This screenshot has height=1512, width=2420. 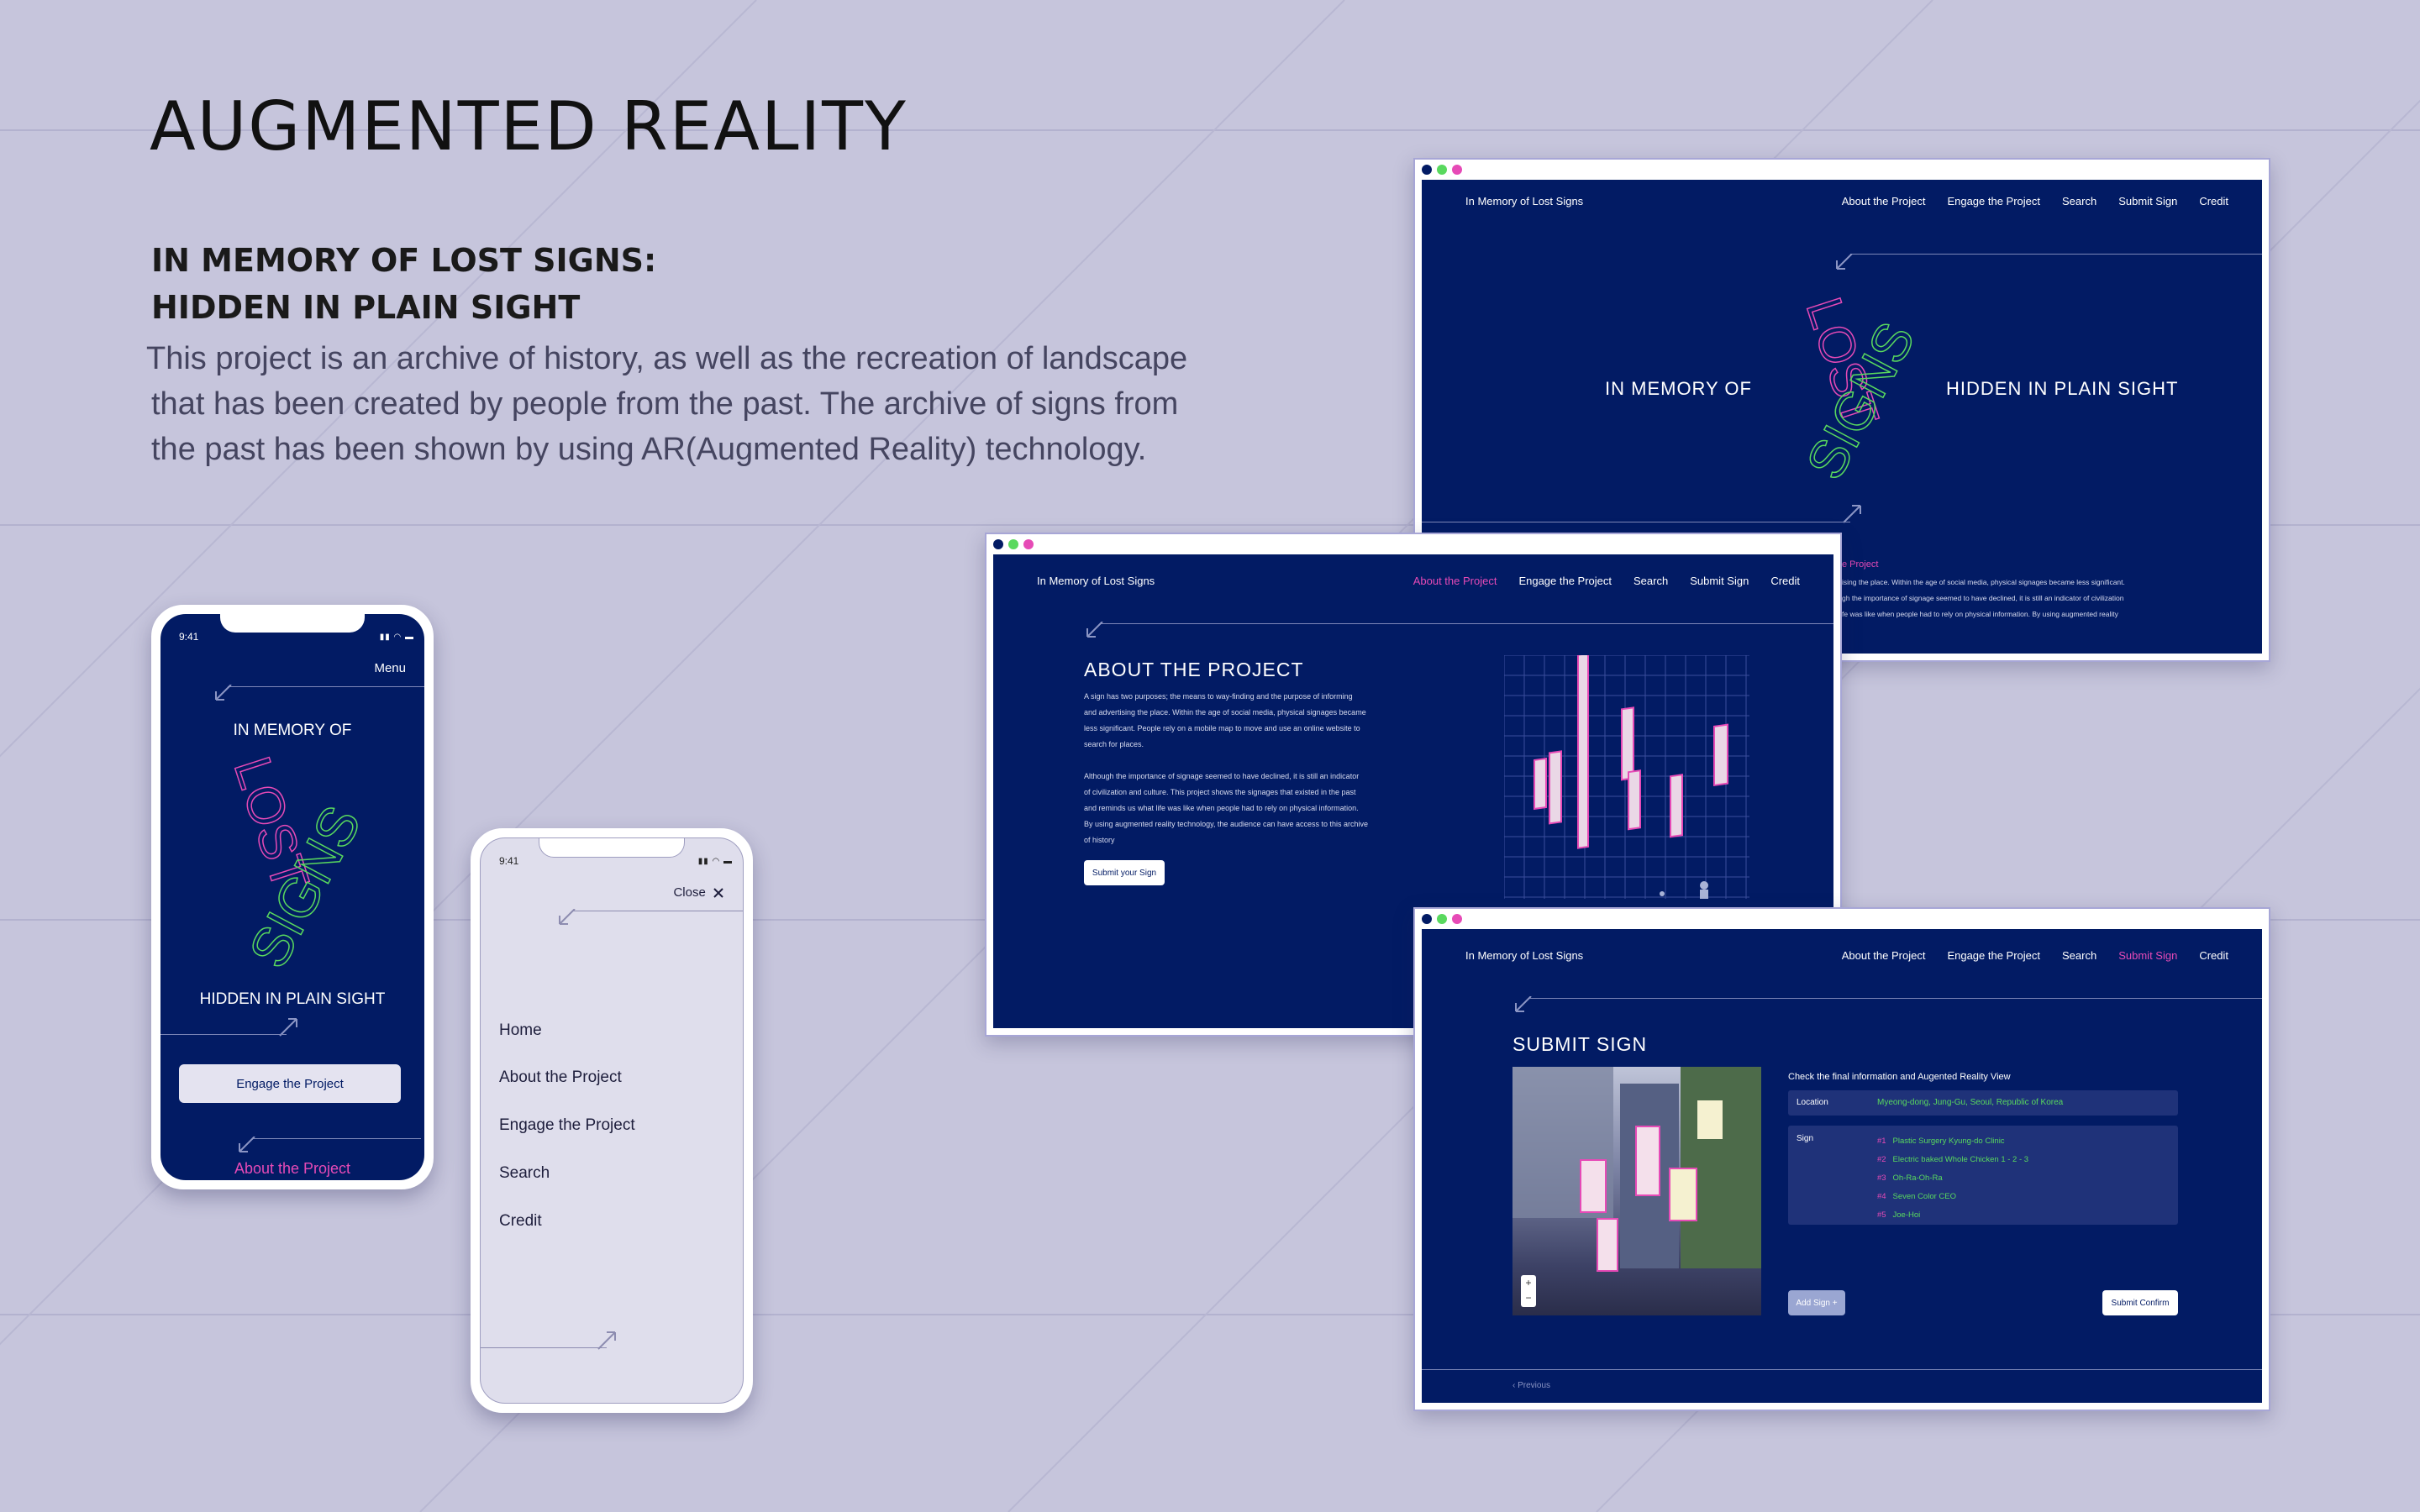 I want to click on sign-list-item: #5 Joe-Hoi, so click(x=1952, y=1215).